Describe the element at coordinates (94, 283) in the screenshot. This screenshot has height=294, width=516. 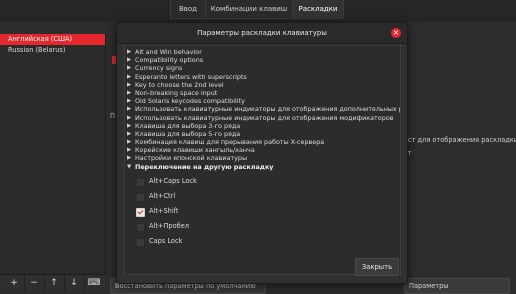
I see `keyboard-icon: ⌨` at that location.